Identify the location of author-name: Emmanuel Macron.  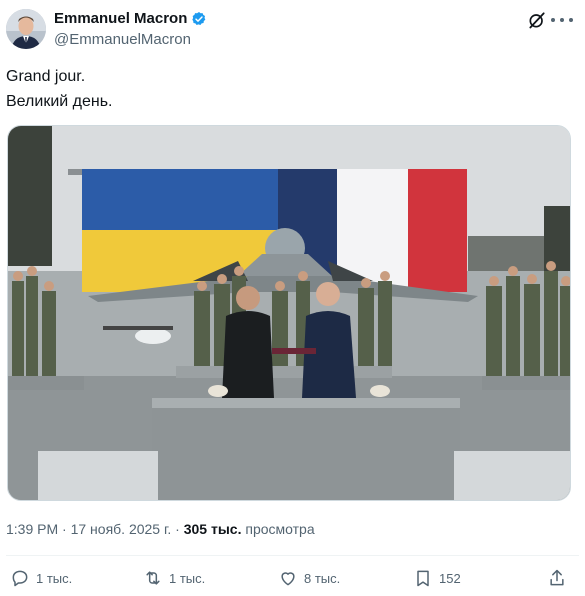
(120, 18).